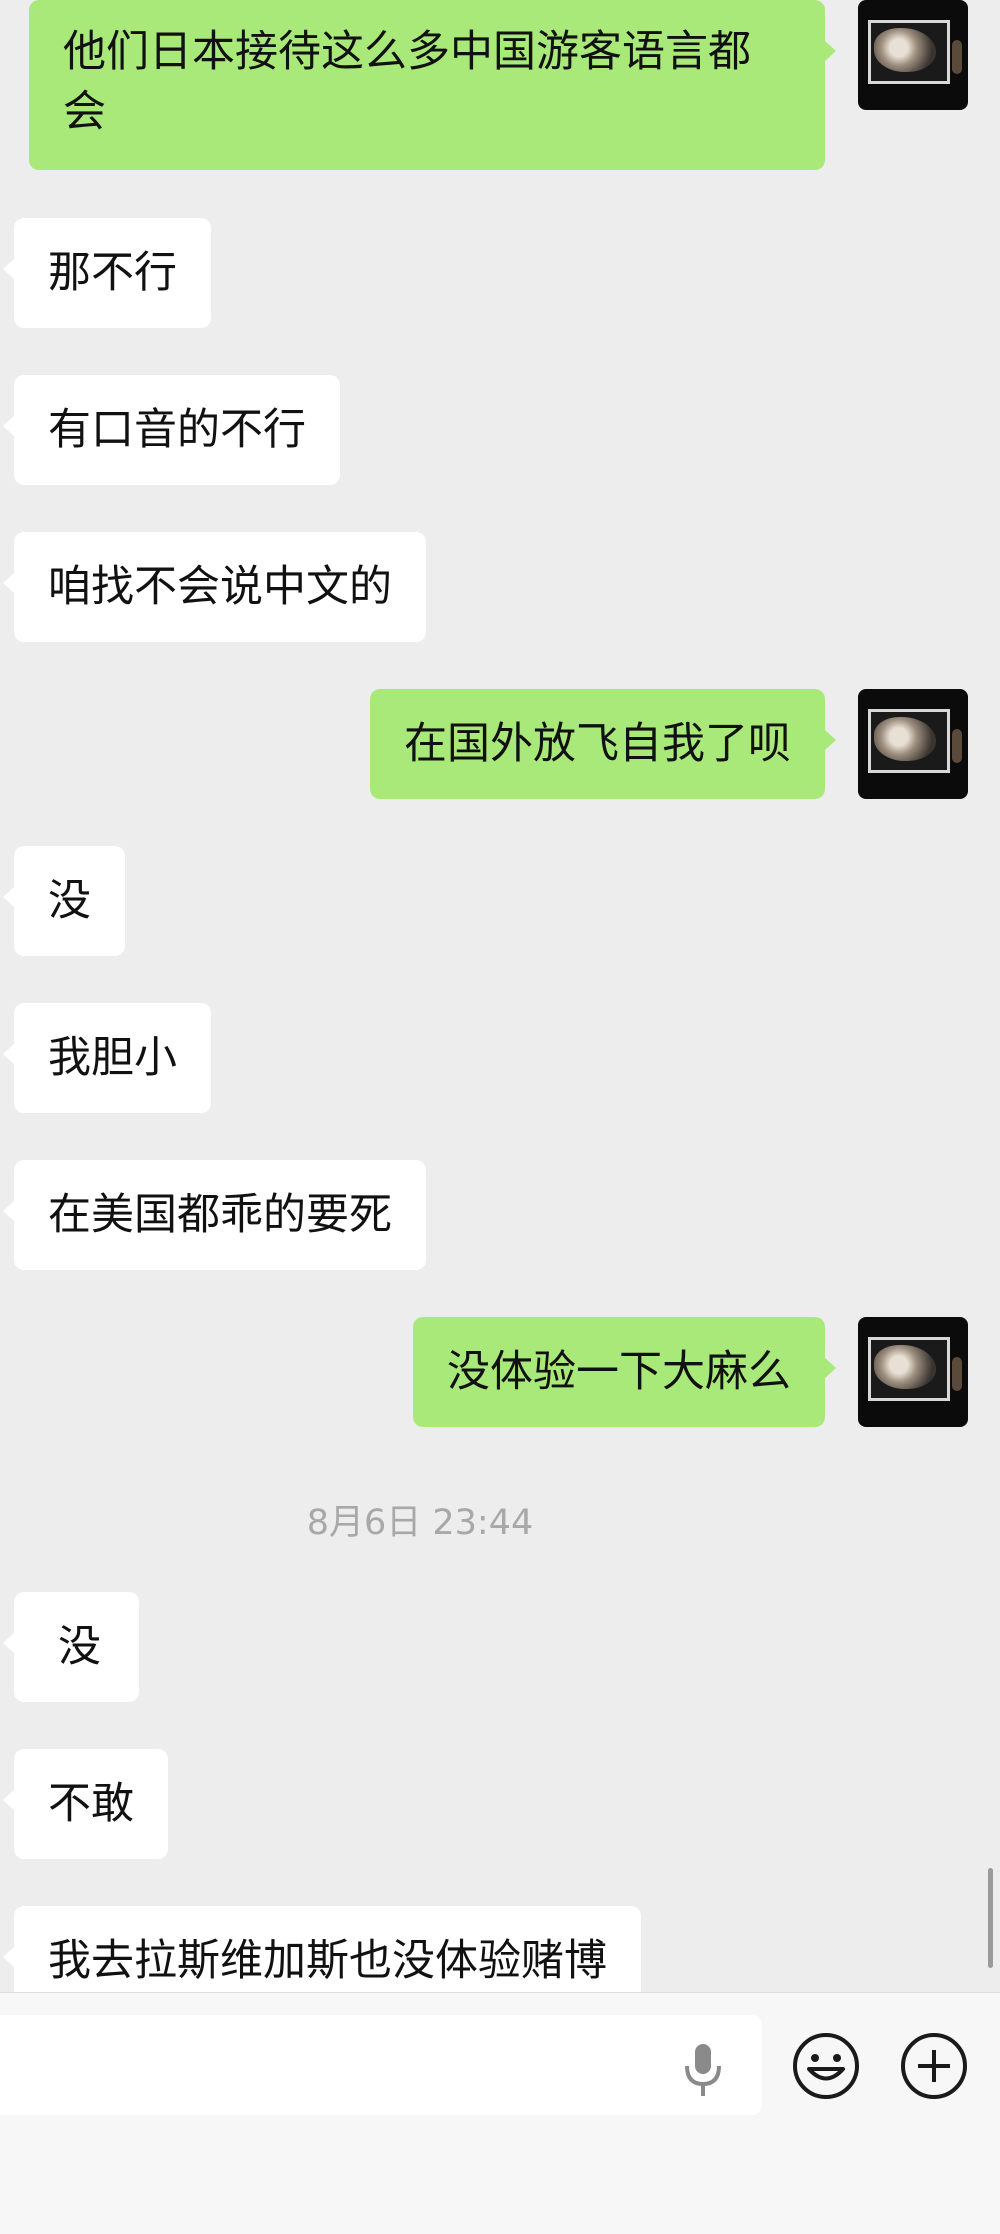  I want to click on input-bar, so click(500, 2113).